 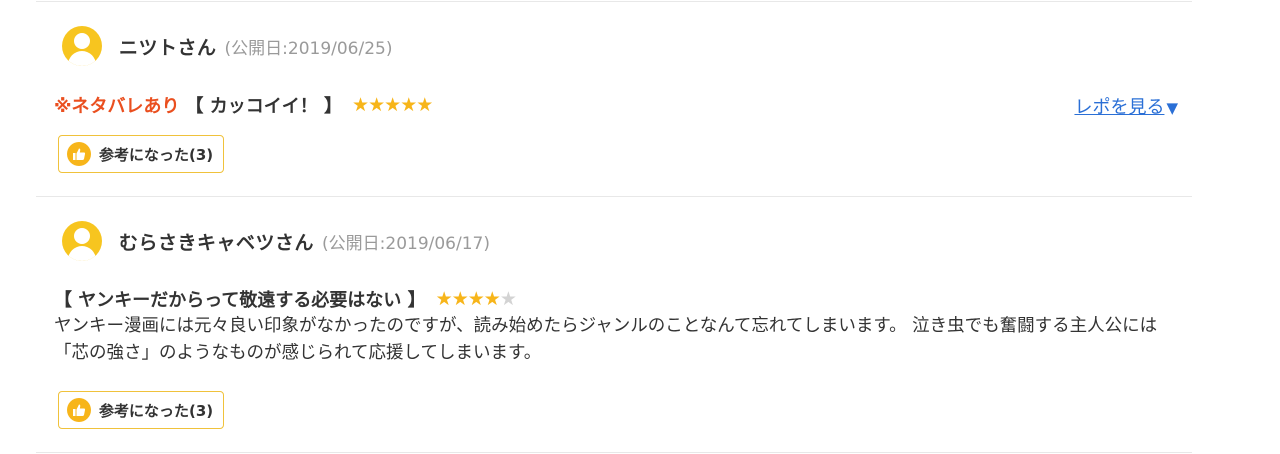 I want to click on reviewer-name: むらさきキャベツさん, so click(x=216, y=241).